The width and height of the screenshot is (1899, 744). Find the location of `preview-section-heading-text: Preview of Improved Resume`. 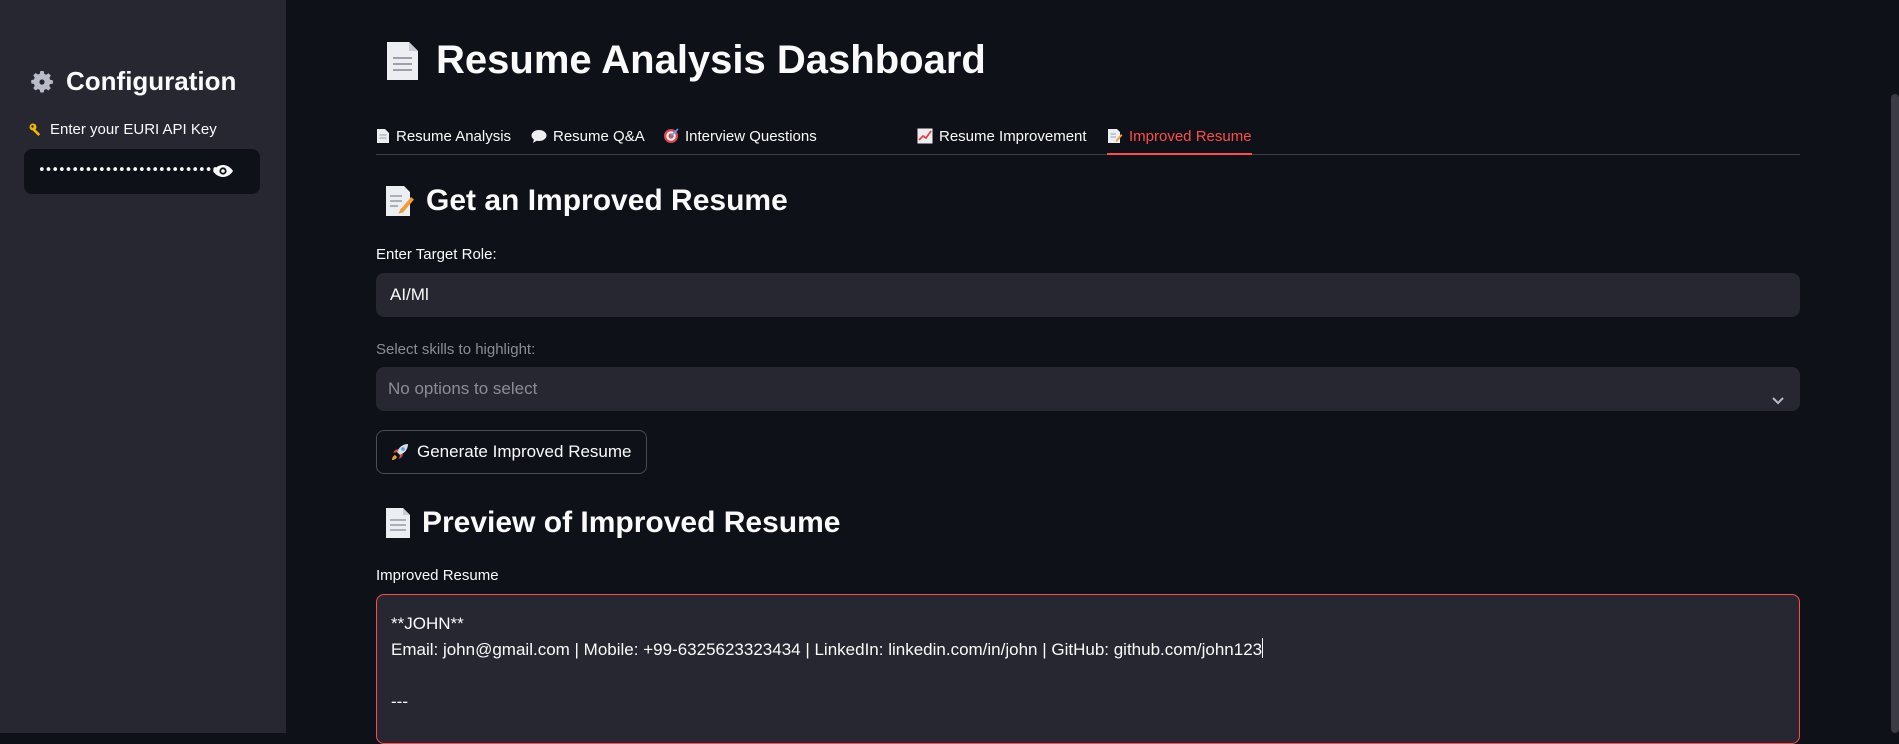

preview-section-heading-text: Preview of Improved Resume is located at coordinates (631, 522).